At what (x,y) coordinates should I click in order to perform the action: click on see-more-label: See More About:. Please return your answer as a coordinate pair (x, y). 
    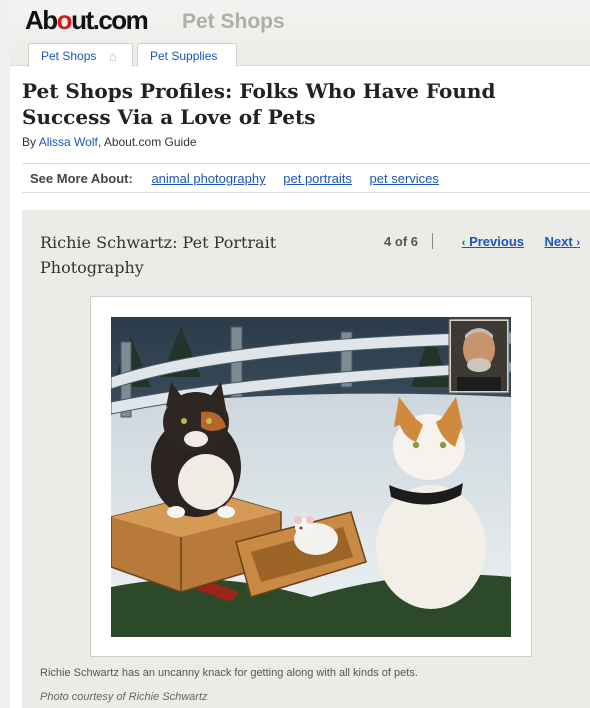
    Looking at the image, I should click on (81, 178).